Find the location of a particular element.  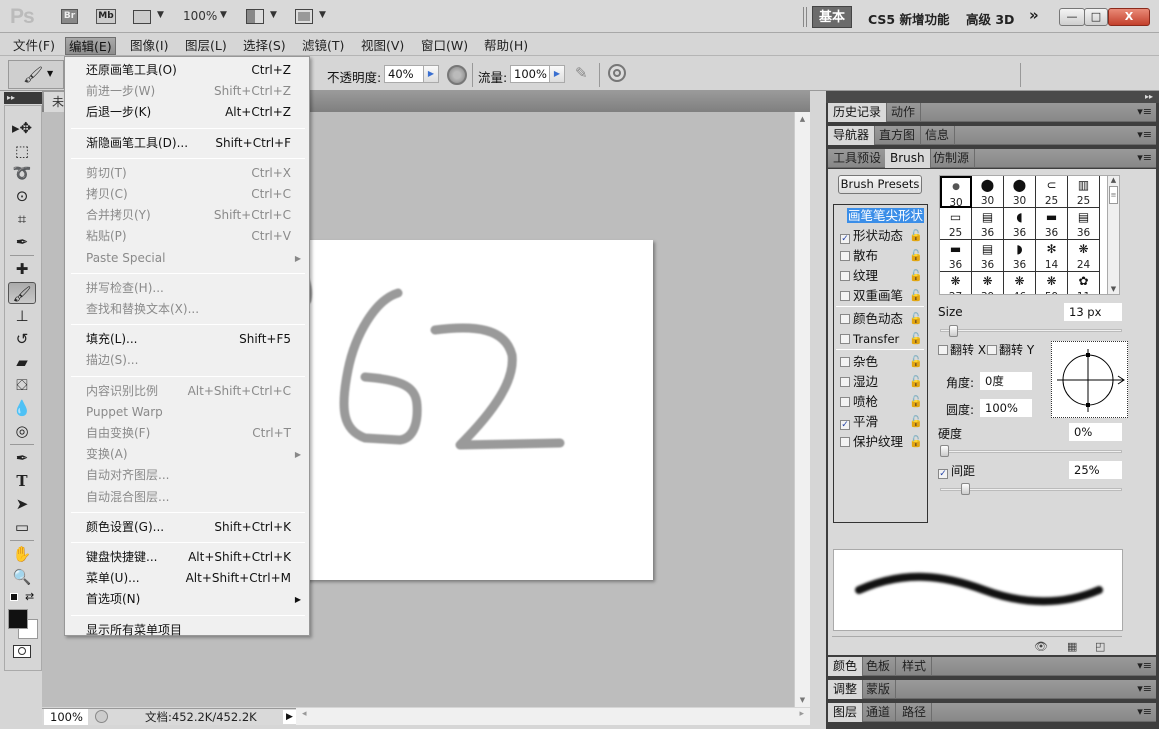

menu-layer: 图层(L) is located at coordinates (206, 46).